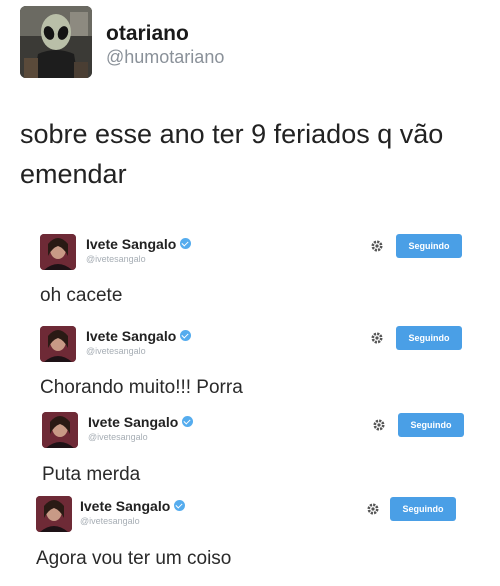 The height and width of the screenshot is (586, 500). I want to click on author-handle: @humotariano, so click(165, 57).